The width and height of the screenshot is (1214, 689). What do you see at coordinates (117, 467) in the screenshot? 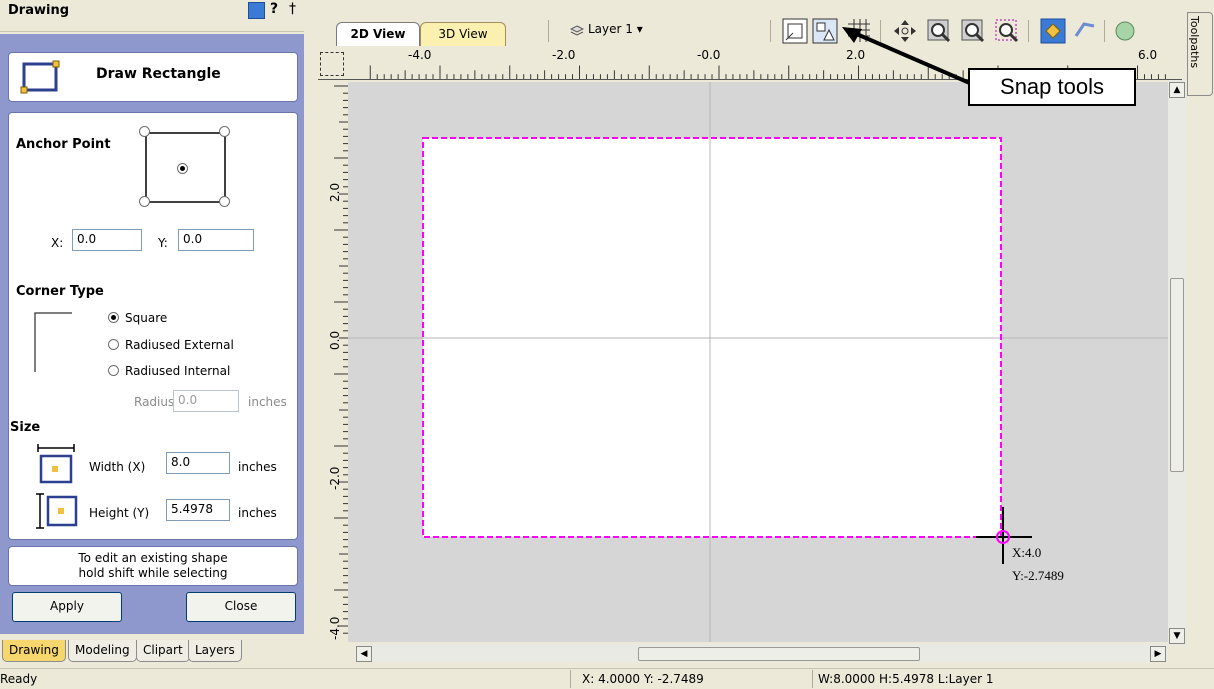
I see `width-label: Width (X)` at bounding box center [117, 467].